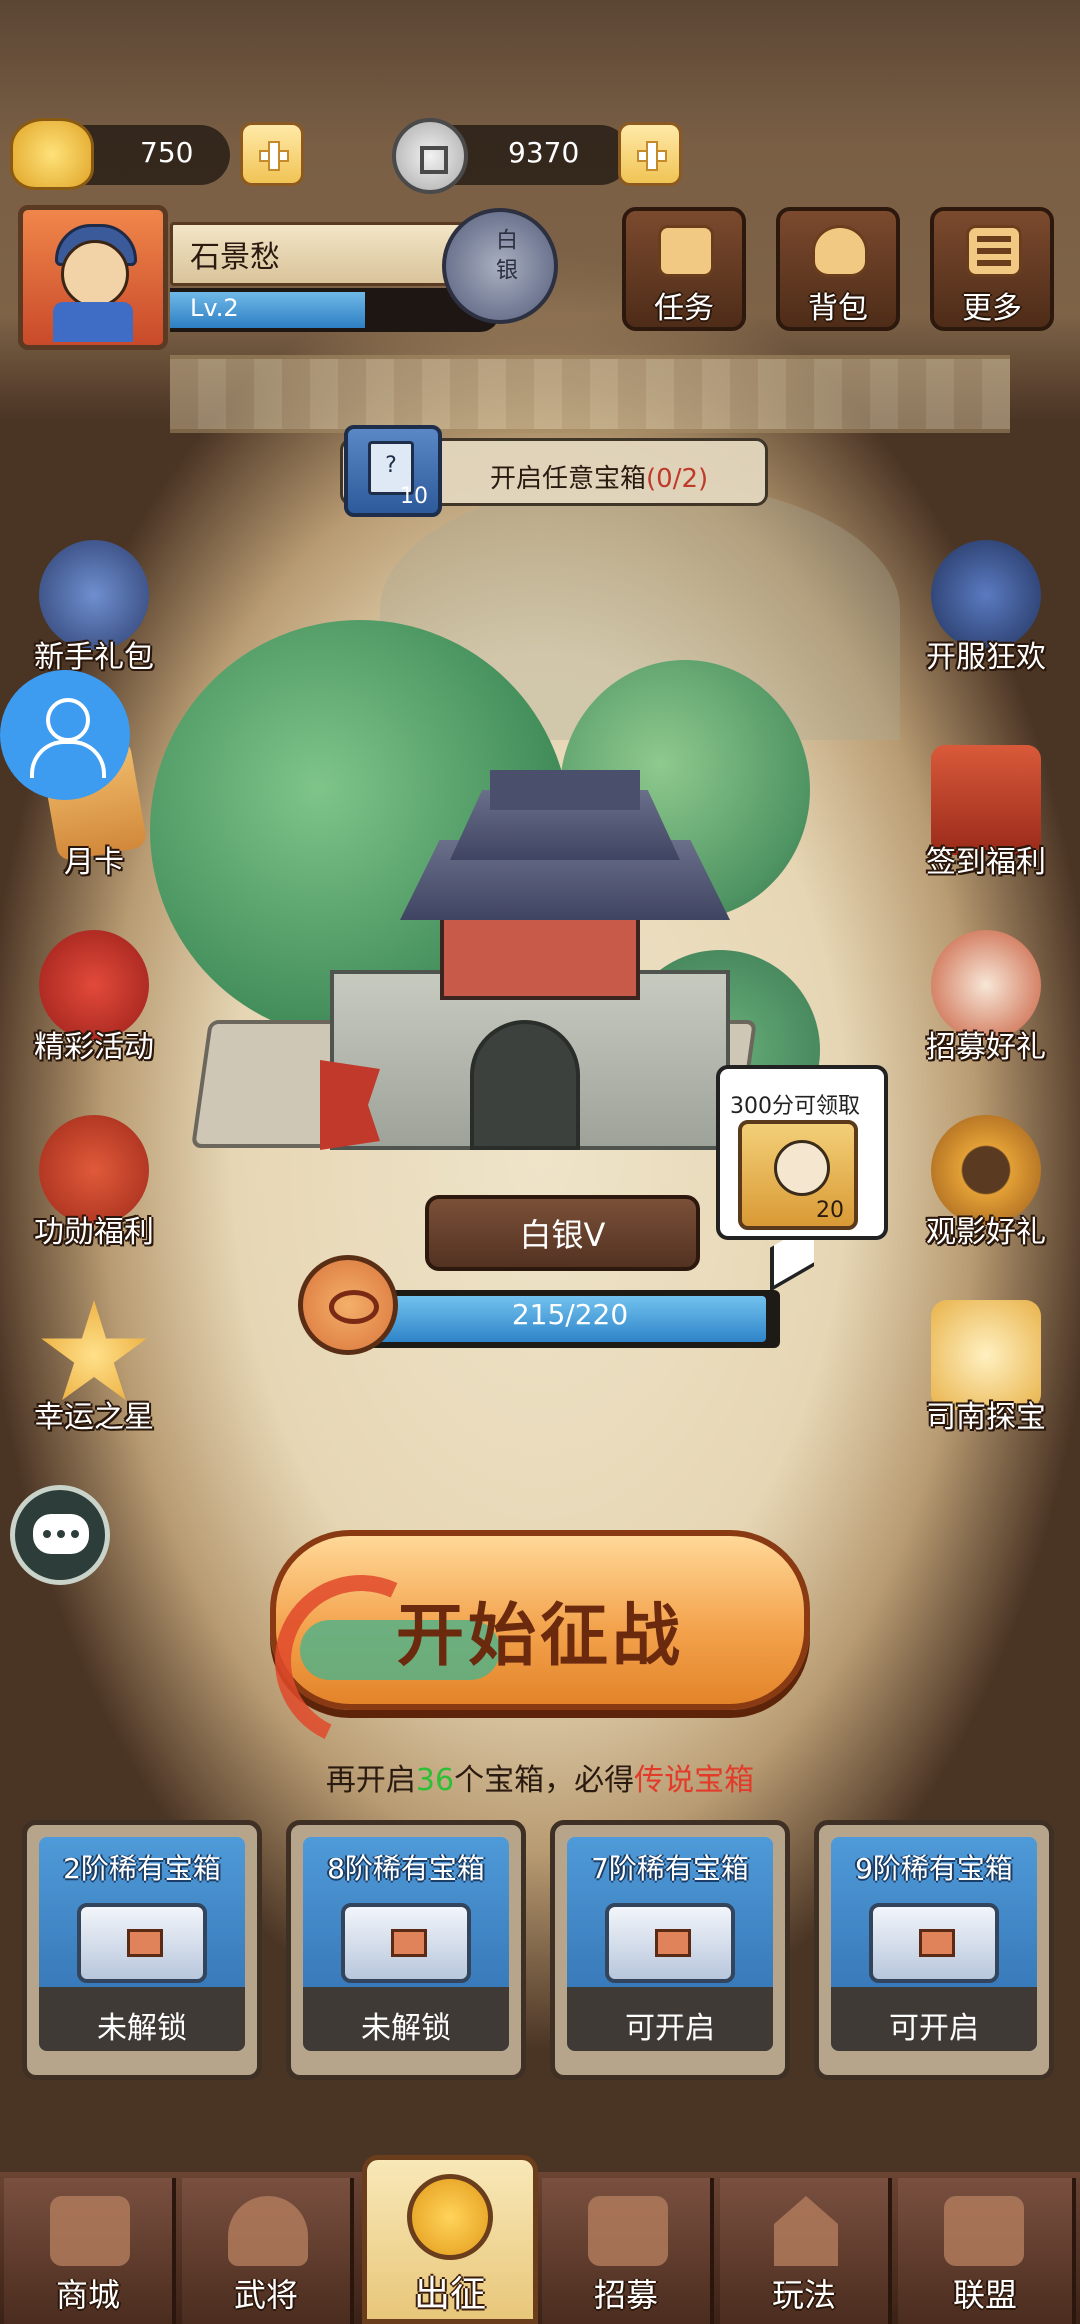  Describe the element at coordinates (435, 1780) in the screenshot. I see `chests-remaining: 36` at that location.